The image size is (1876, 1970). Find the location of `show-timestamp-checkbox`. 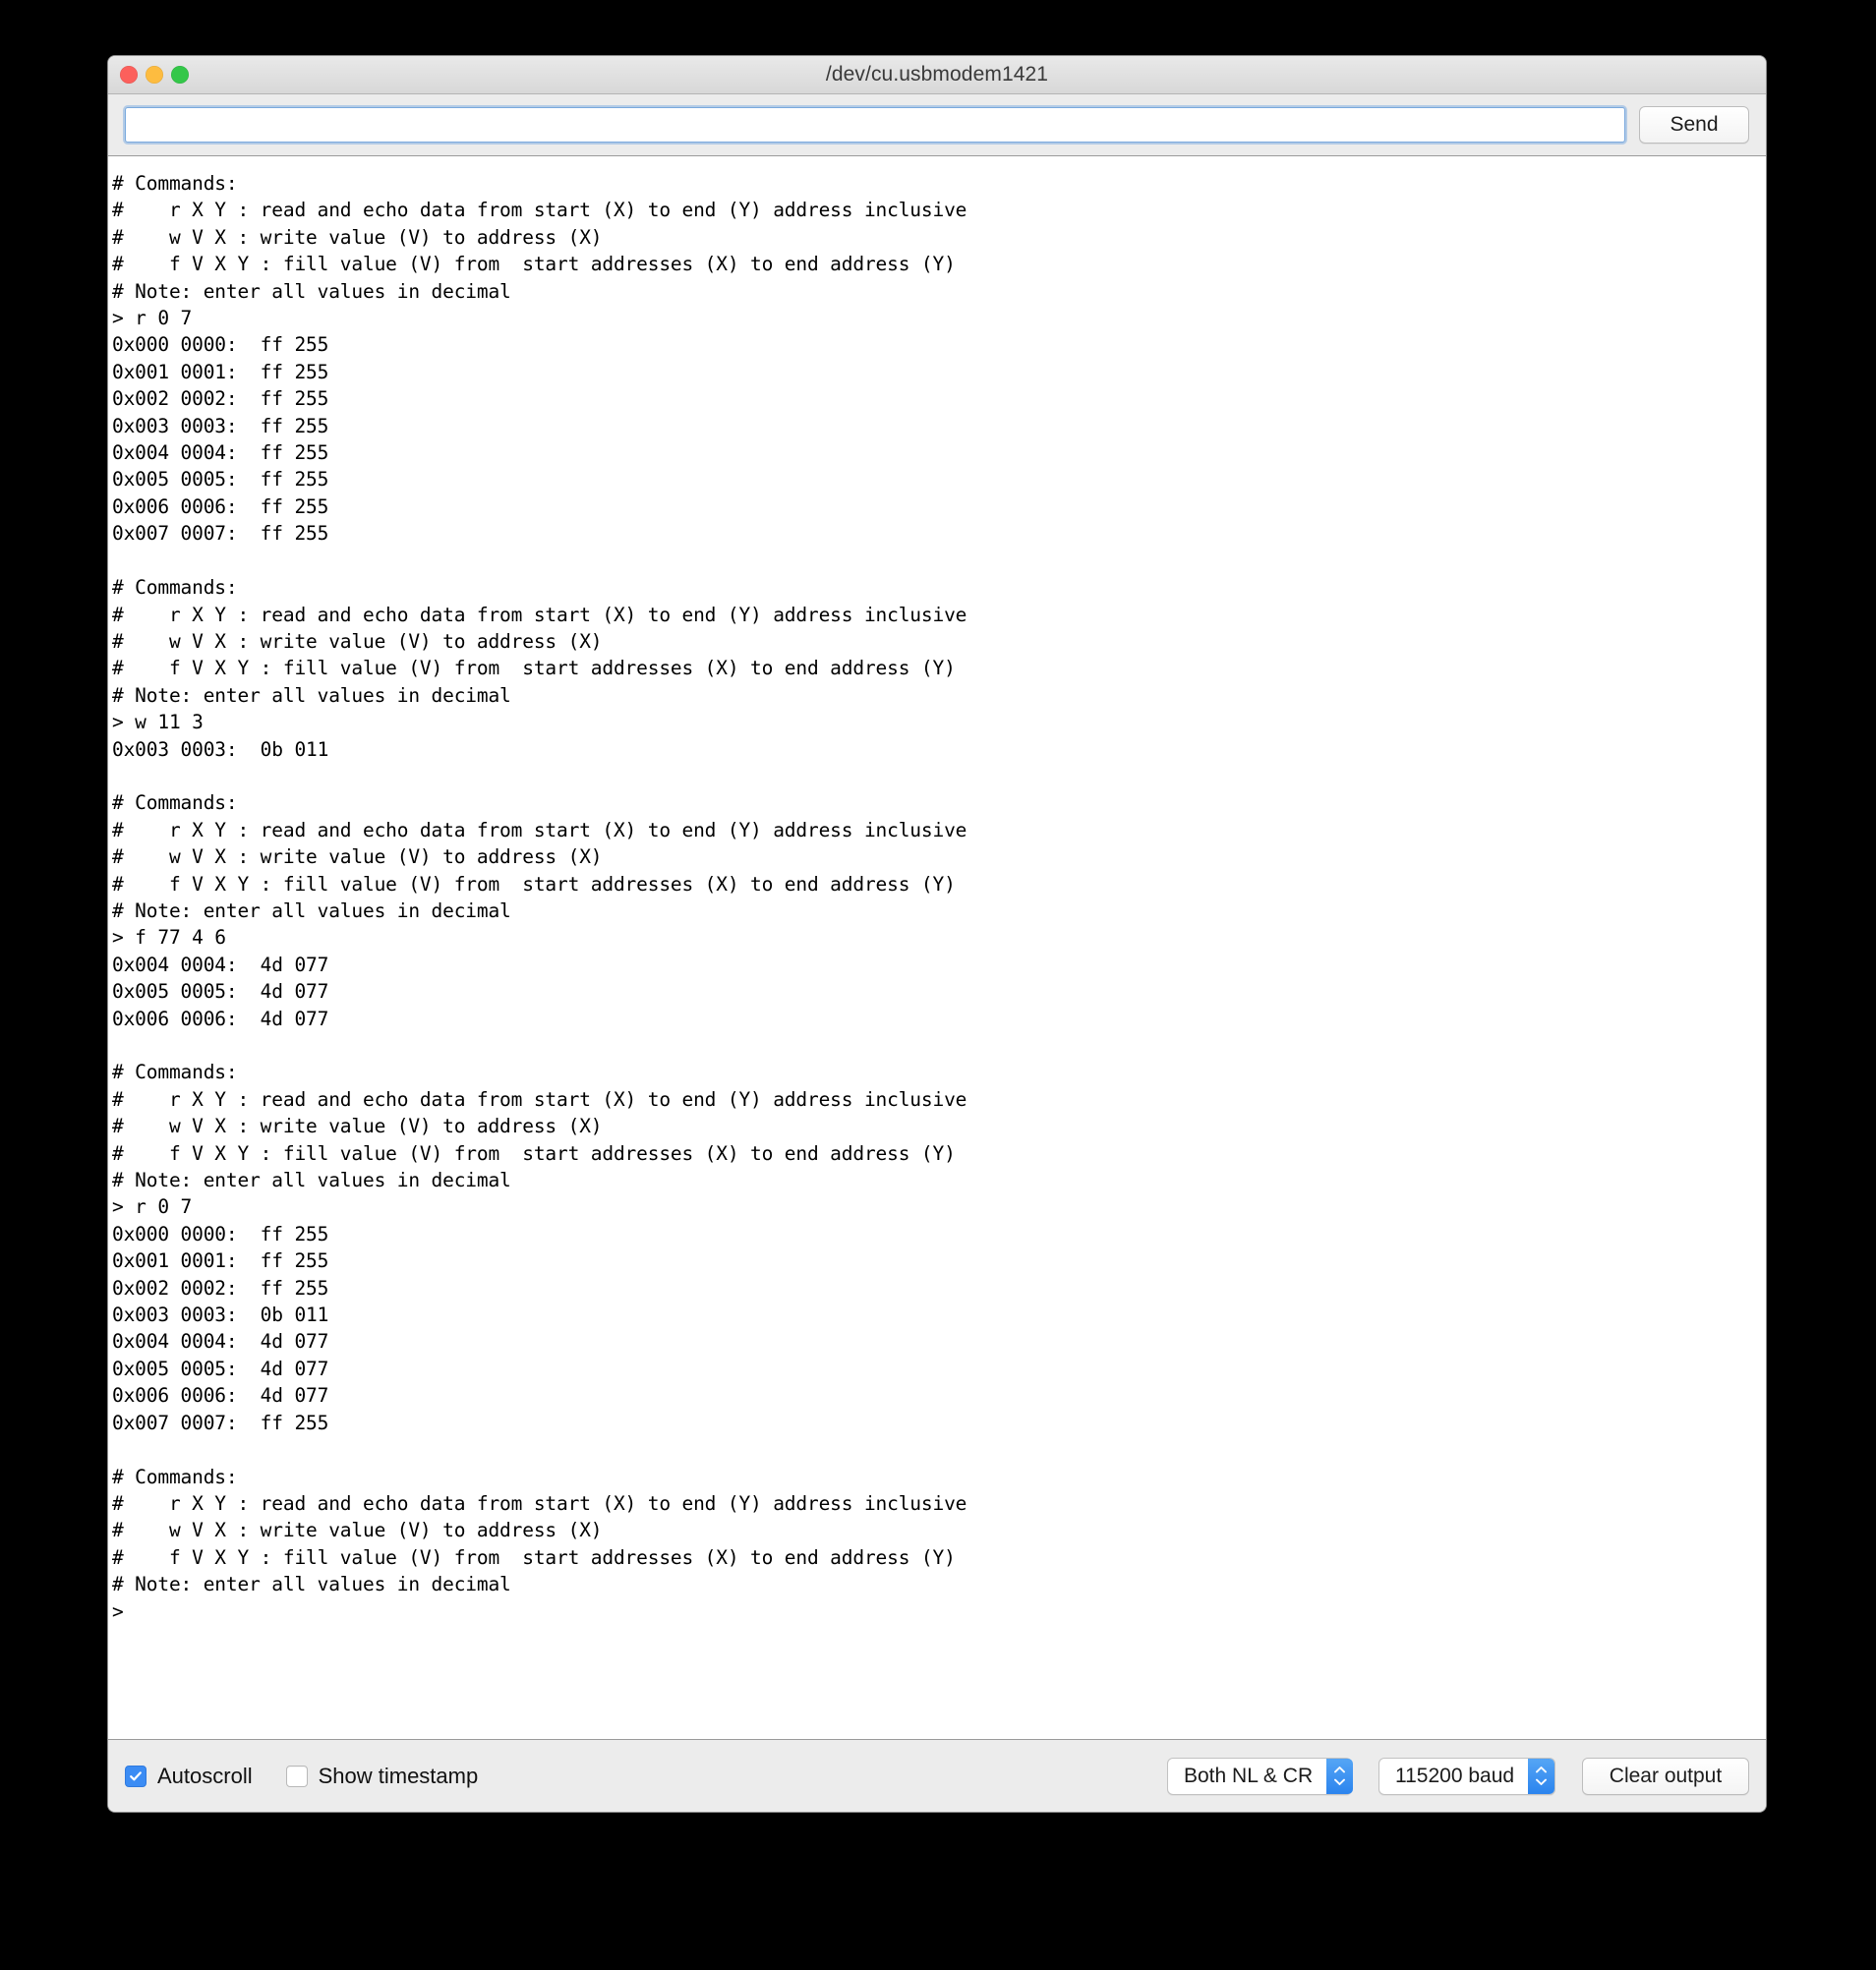

show-timestamp-checkbox is located at coordinates (296, 1776).